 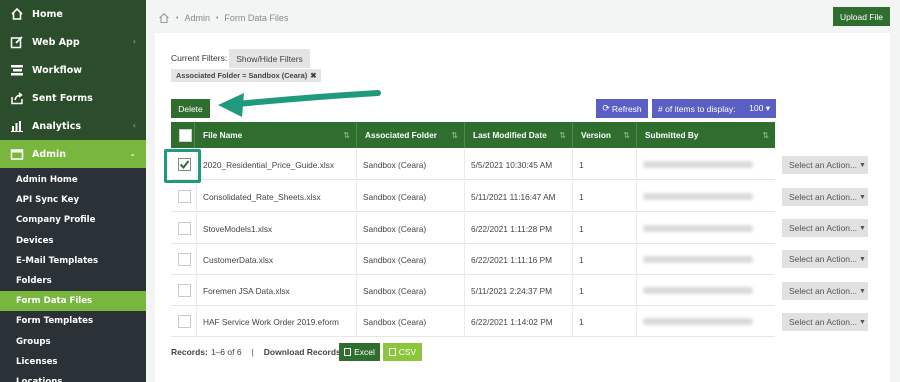 I want to click on sidebar-item-workflow: Workflow, so click(x=73, y=70).